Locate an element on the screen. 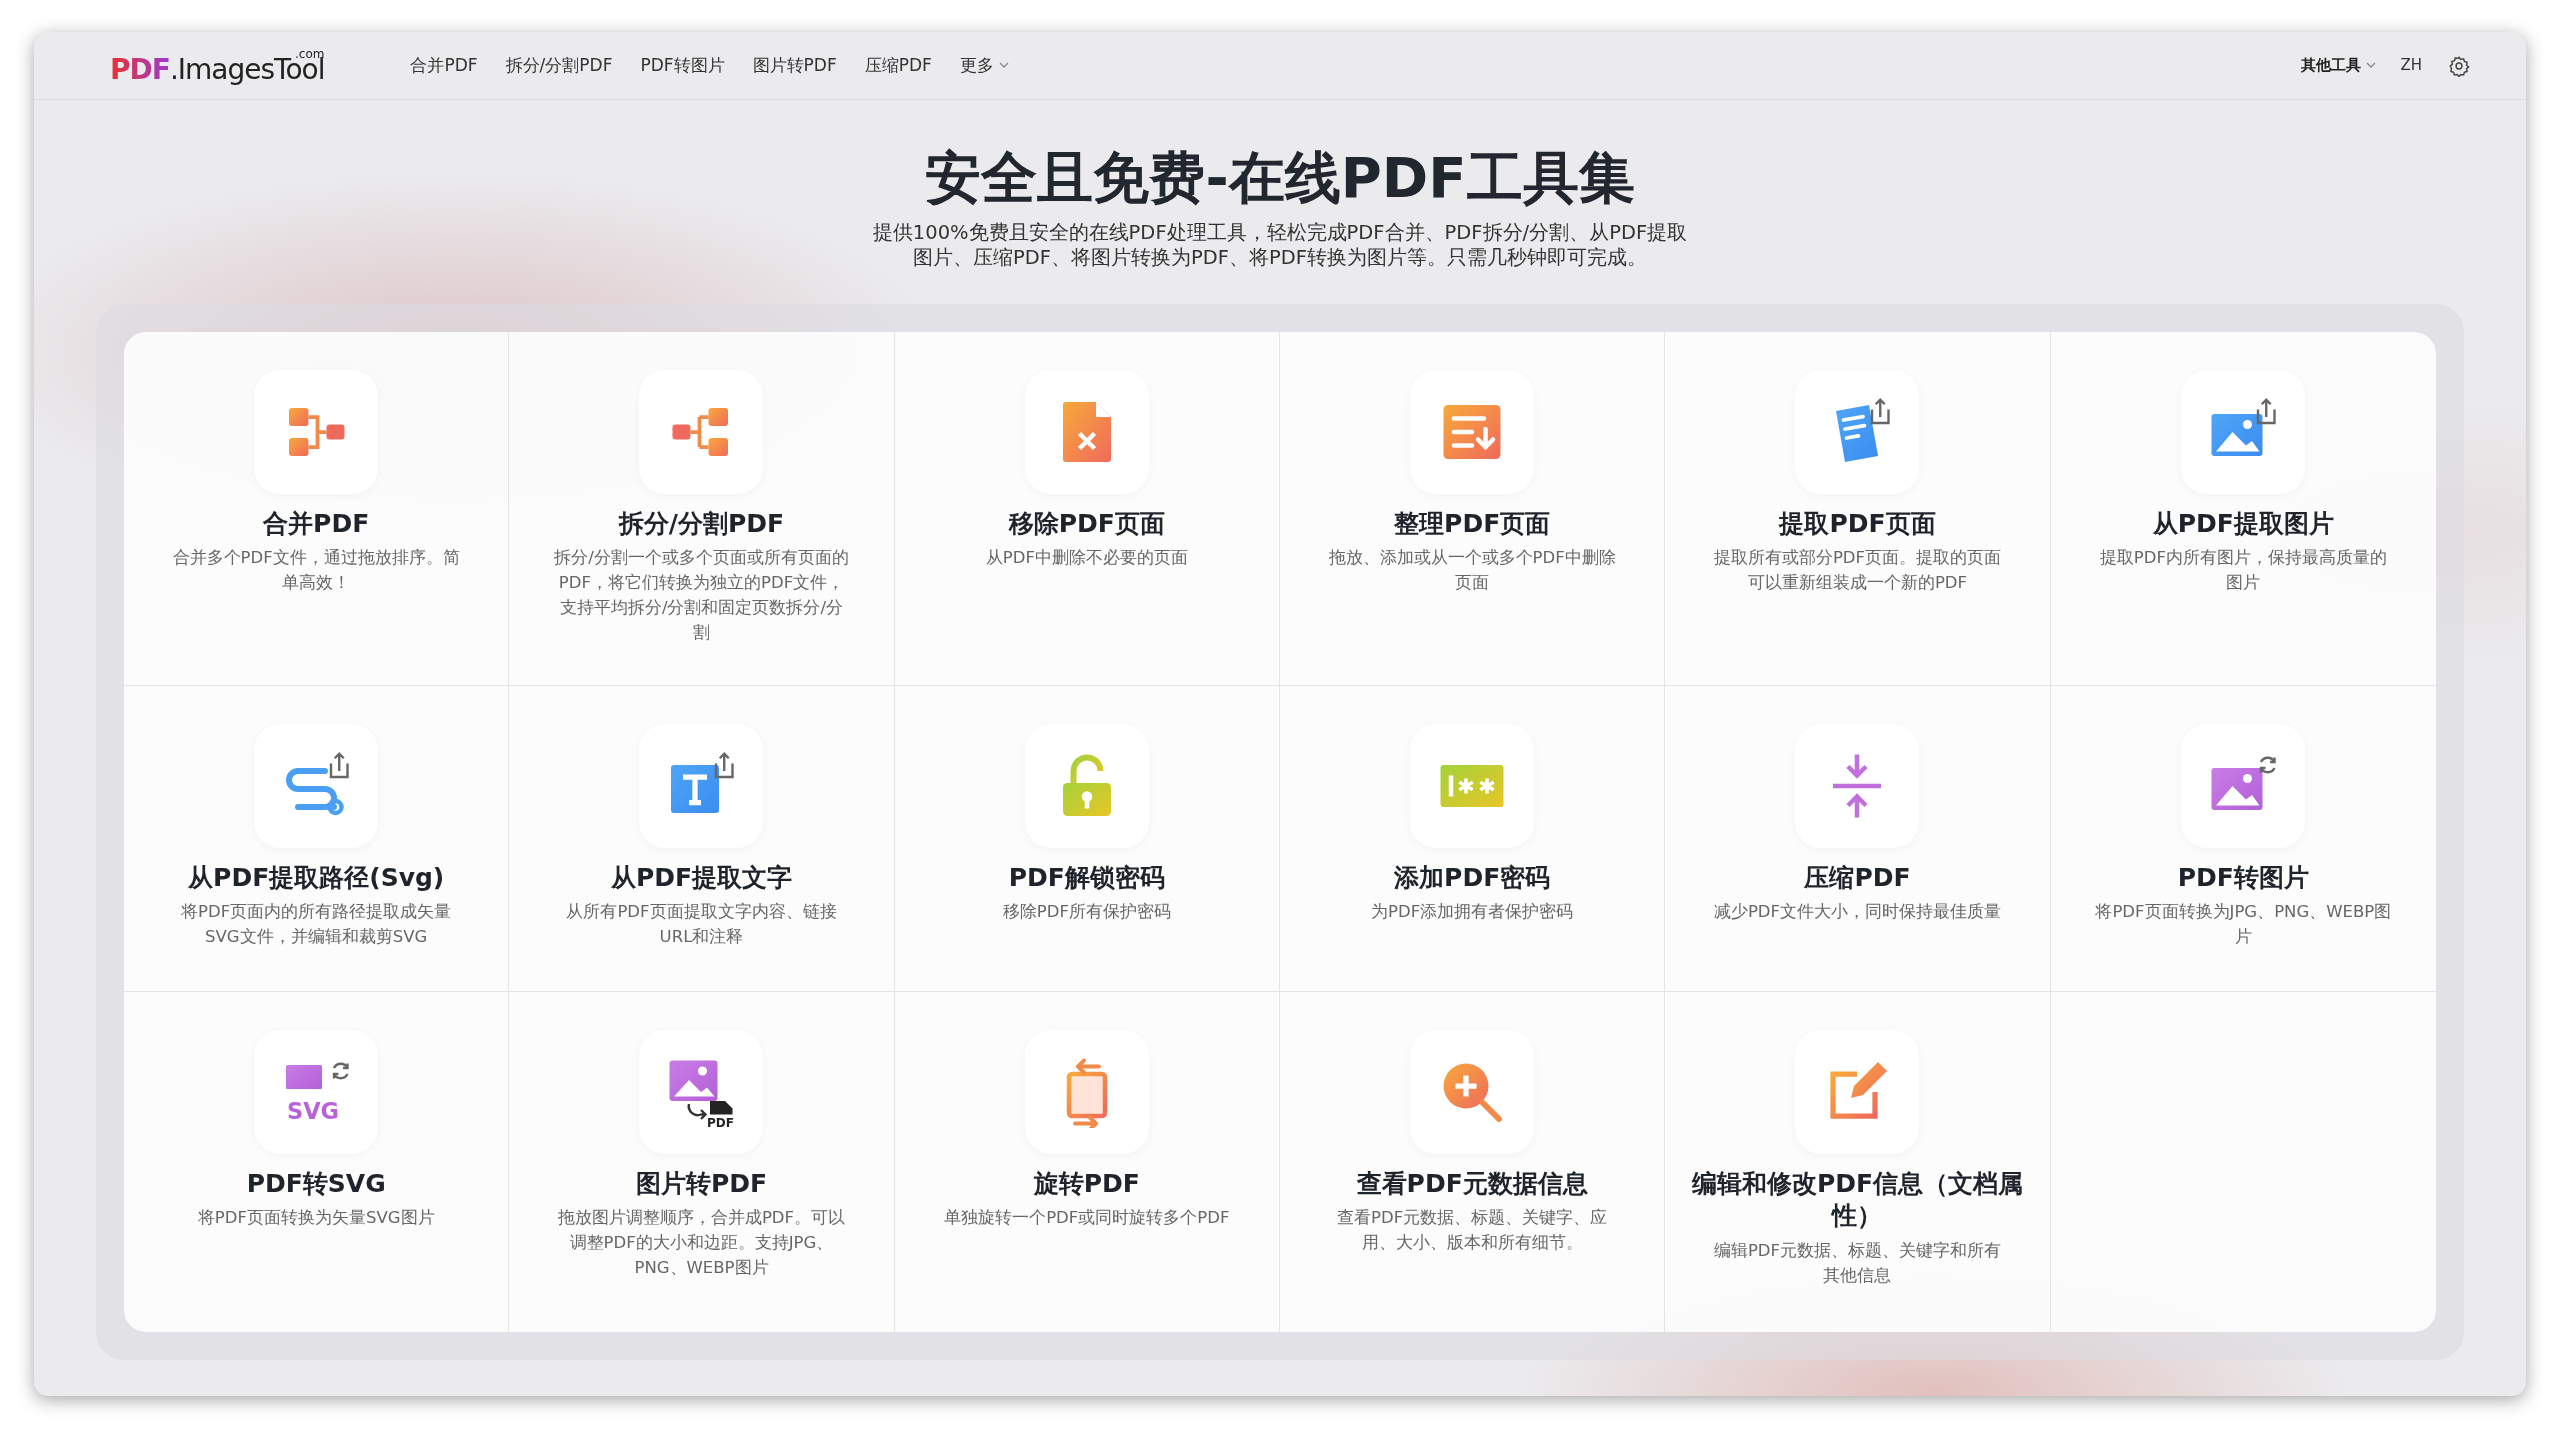  other-tools-menu: 其他工具 is located at coordinates (2339, 65).